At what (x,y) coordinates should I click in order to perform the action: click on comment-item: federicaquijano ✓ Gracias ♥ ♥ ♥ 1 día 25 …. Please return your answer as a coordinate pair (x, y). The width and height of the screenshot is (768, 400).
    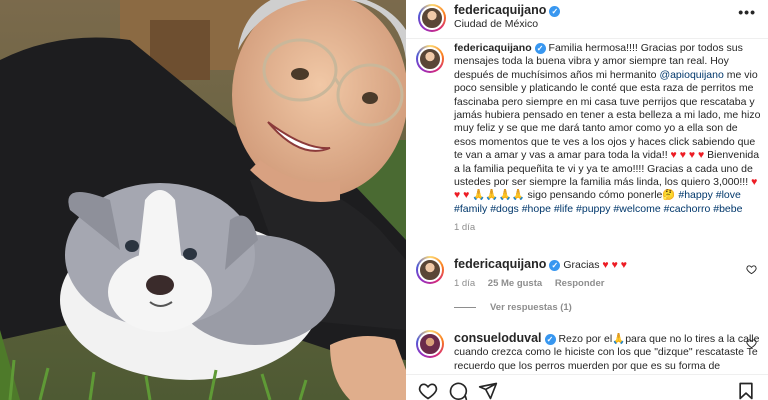
    Looking at the image, I should click on (588, 272).